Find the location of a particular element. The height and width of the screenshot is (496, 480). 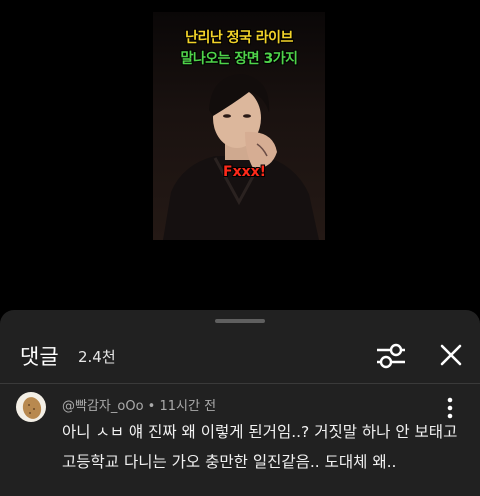

comment-time: 11시간 전 is located at coordinates (188, 406).